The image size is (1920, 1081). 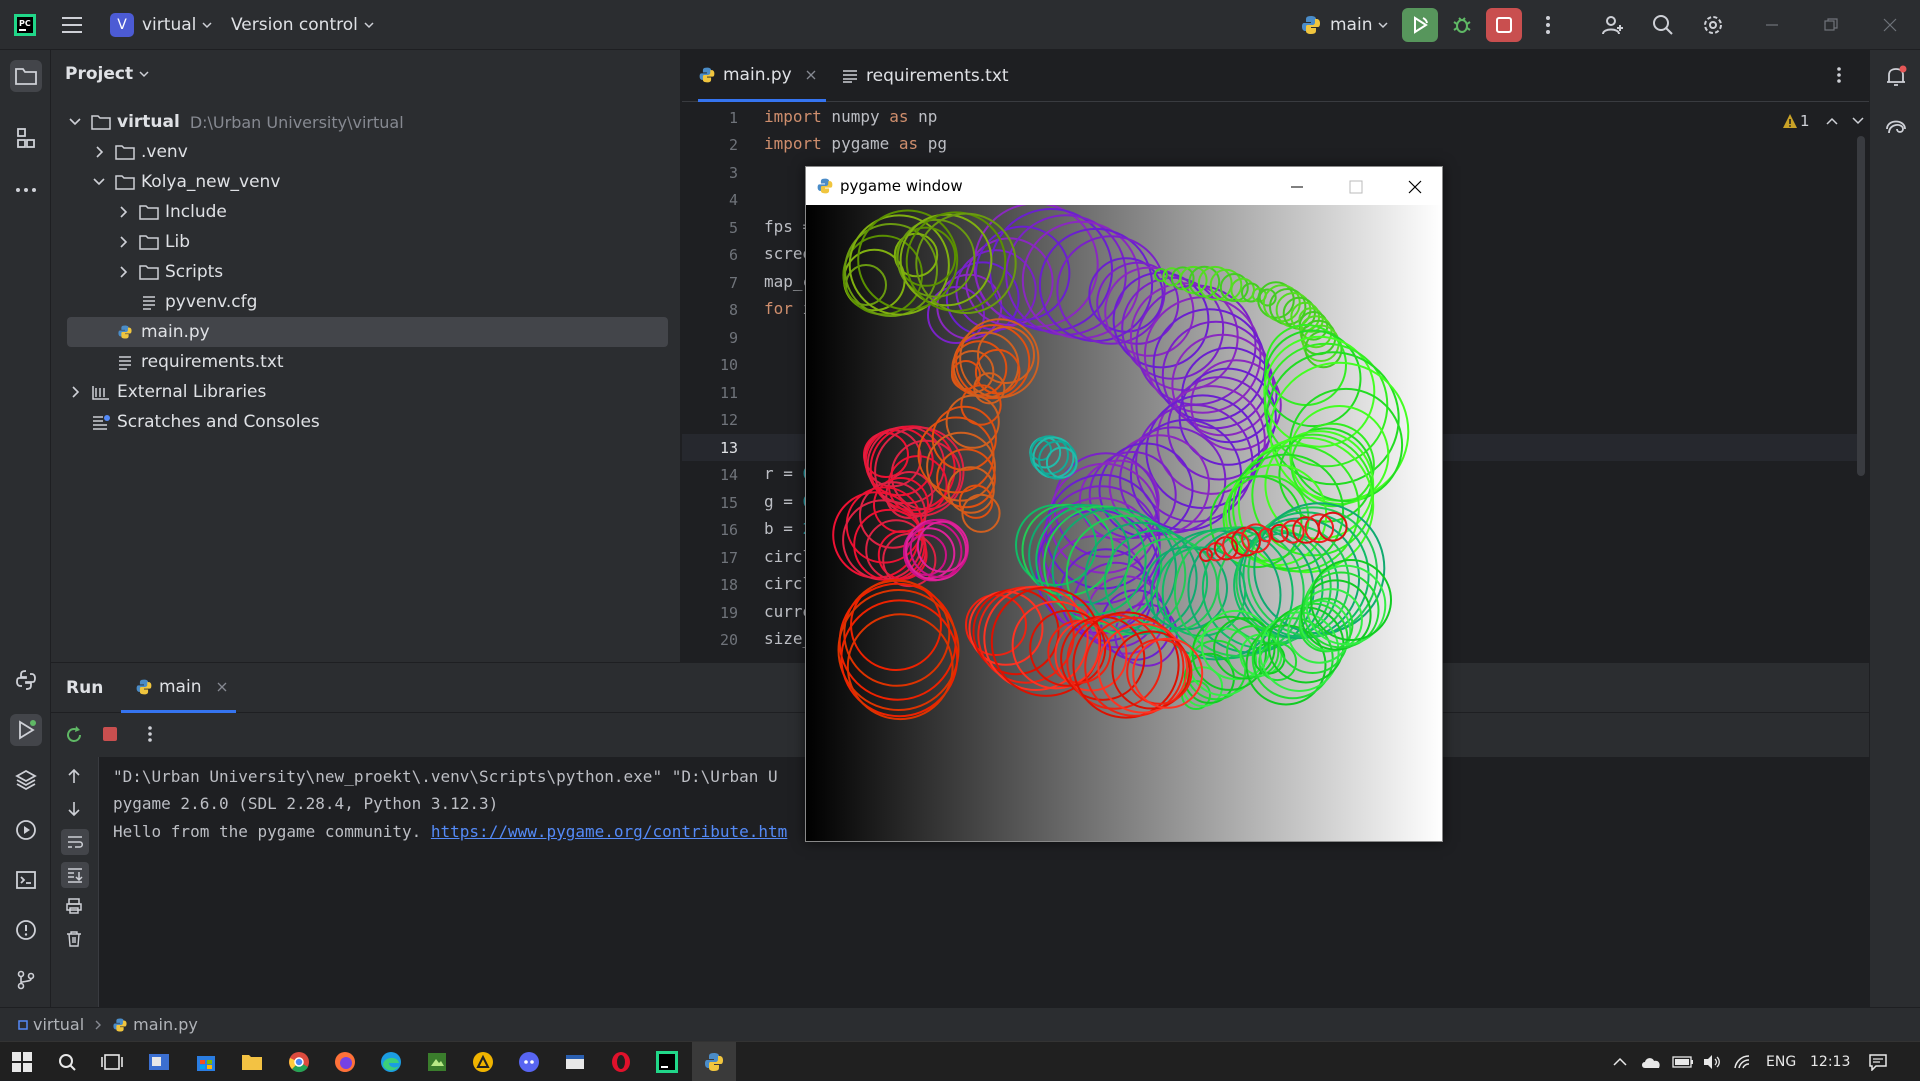 I want to click on tray-onedrive, so click(x=1651, y=1061).